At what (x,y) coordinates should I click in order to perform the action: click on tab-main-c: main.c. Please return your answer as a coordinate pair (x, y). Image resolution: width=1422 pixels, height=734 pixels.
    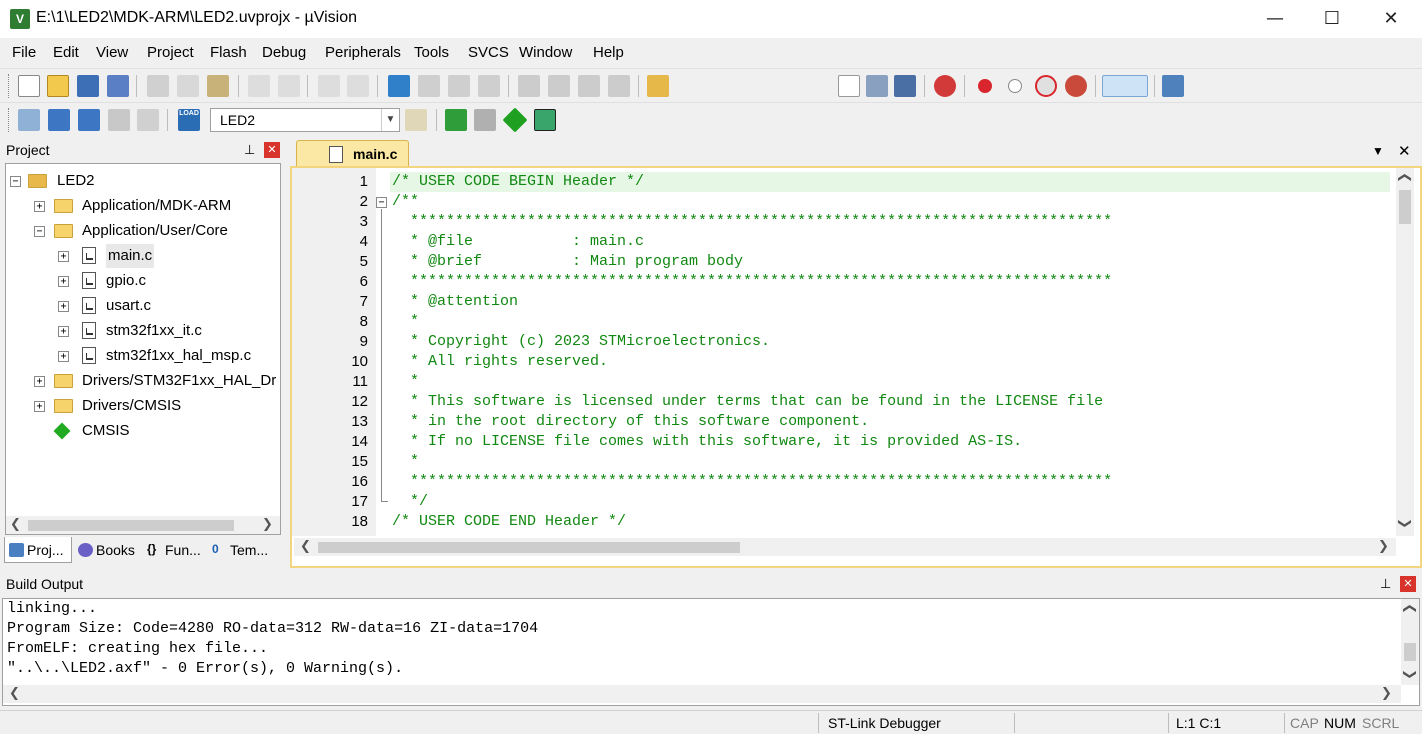
    Looking at the image, I should click on (352, 153).